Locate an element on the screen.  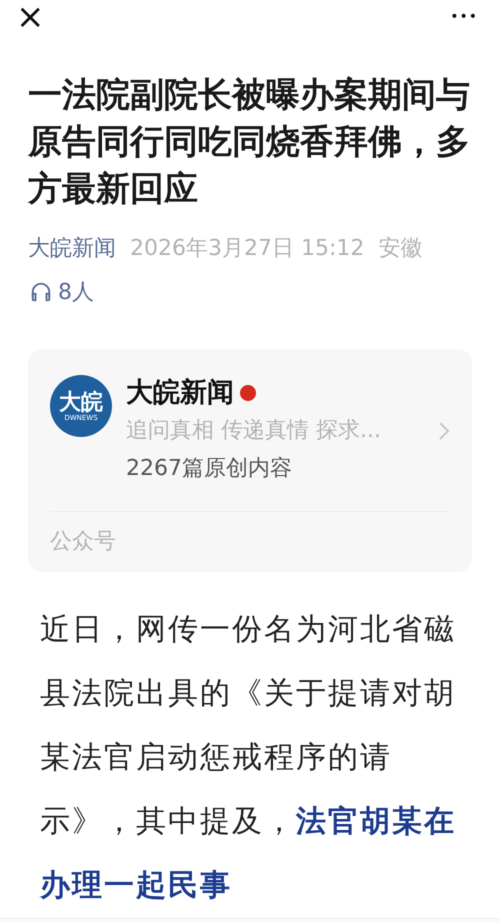
chevron-right-icon is located at coordinates (444, 431).